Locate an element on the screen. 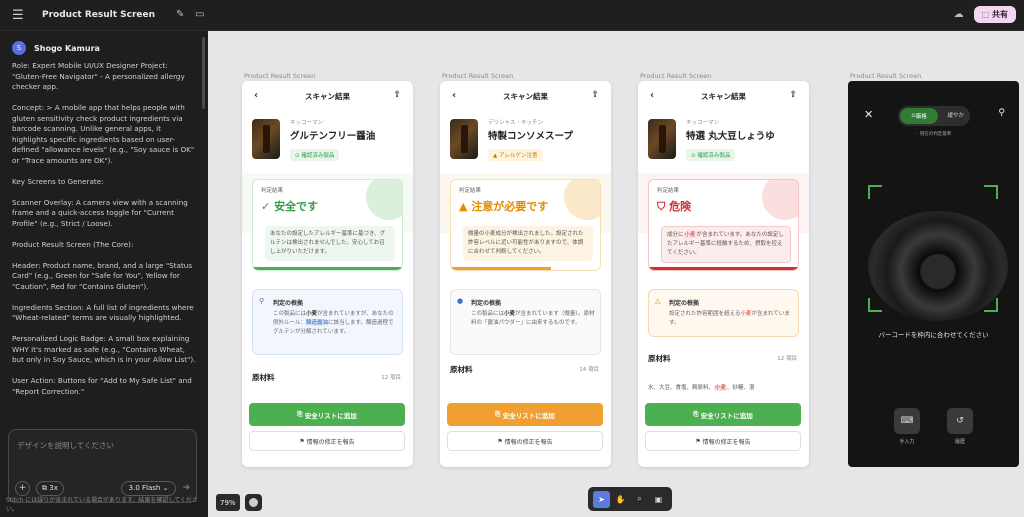 The width and height of the screenshot is (1024, 517). prompt-input: デザインを説明してください + ⧉ 3x 3.0 Flash ⌄ ➜ is located at coordinates (102, 466).